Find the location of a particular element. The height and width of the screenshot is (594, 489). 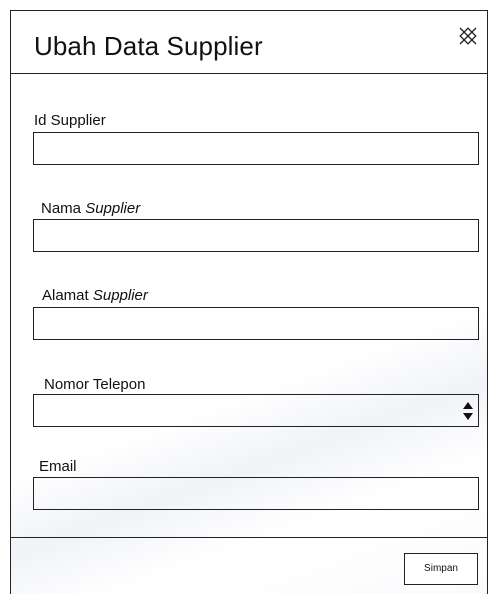

dialog-header: Ubah Data Supplier is located at coordinates (249, 42).